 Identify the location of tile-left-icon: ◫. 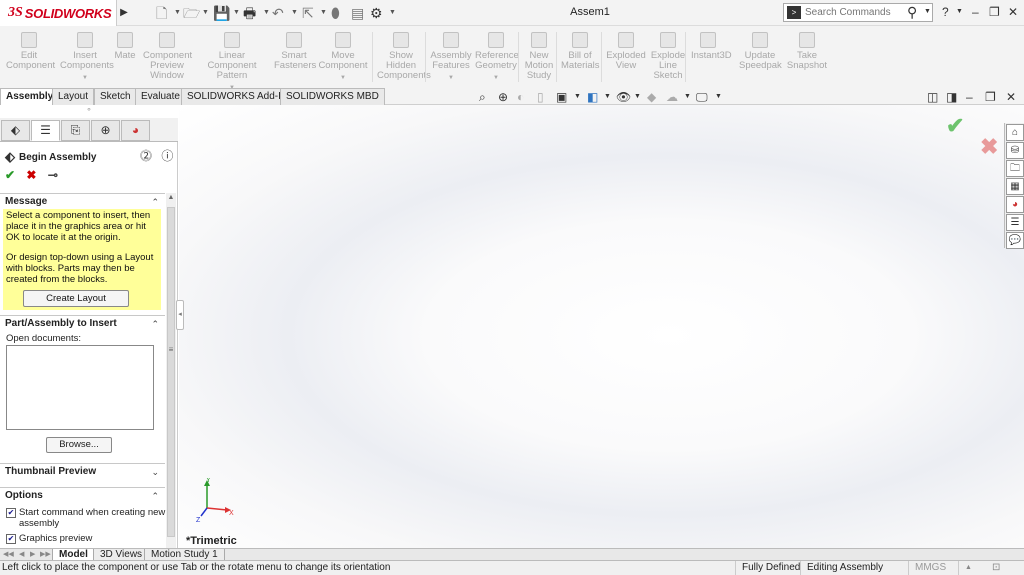
(932, 97).